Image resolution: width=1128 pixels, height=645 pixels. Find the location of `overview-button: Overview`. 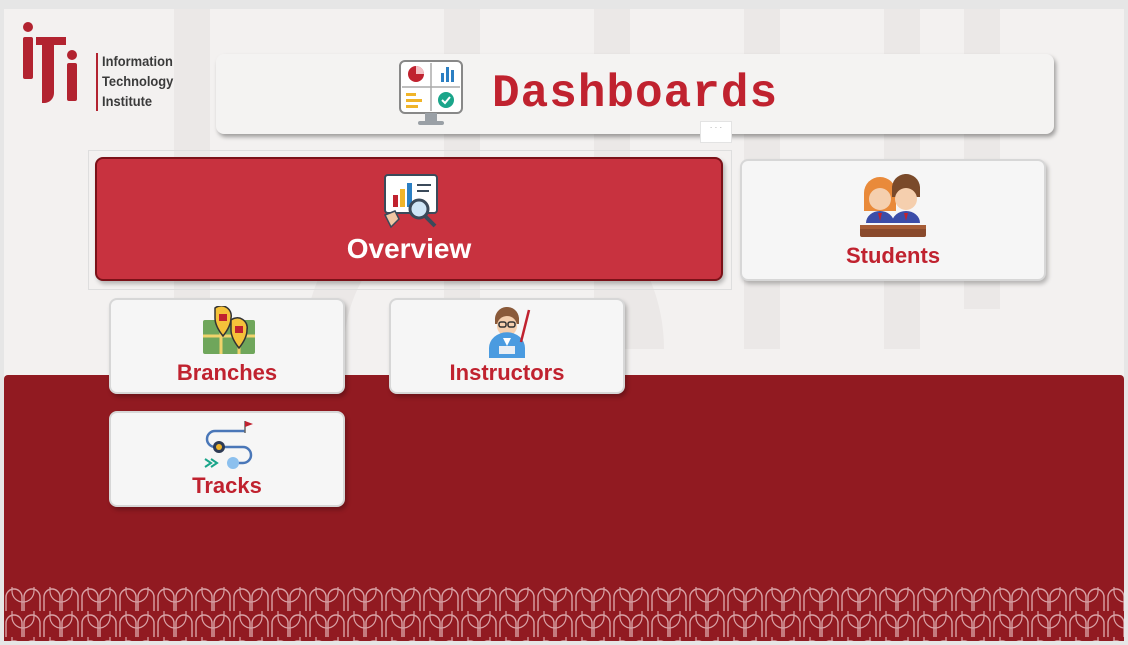

overview-button: Overview is located at coordinates (409, 219).